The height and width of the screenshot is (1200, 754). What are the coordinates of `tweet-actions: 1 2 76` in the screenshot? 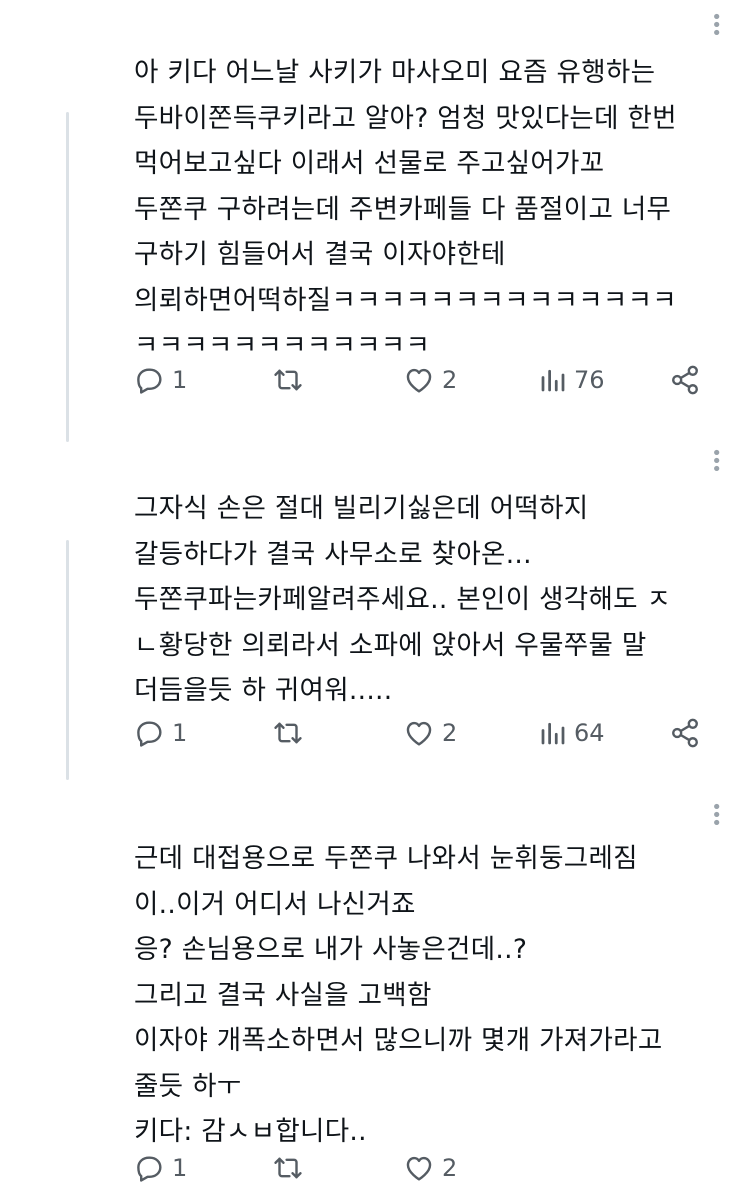 It's located at (422, 383).